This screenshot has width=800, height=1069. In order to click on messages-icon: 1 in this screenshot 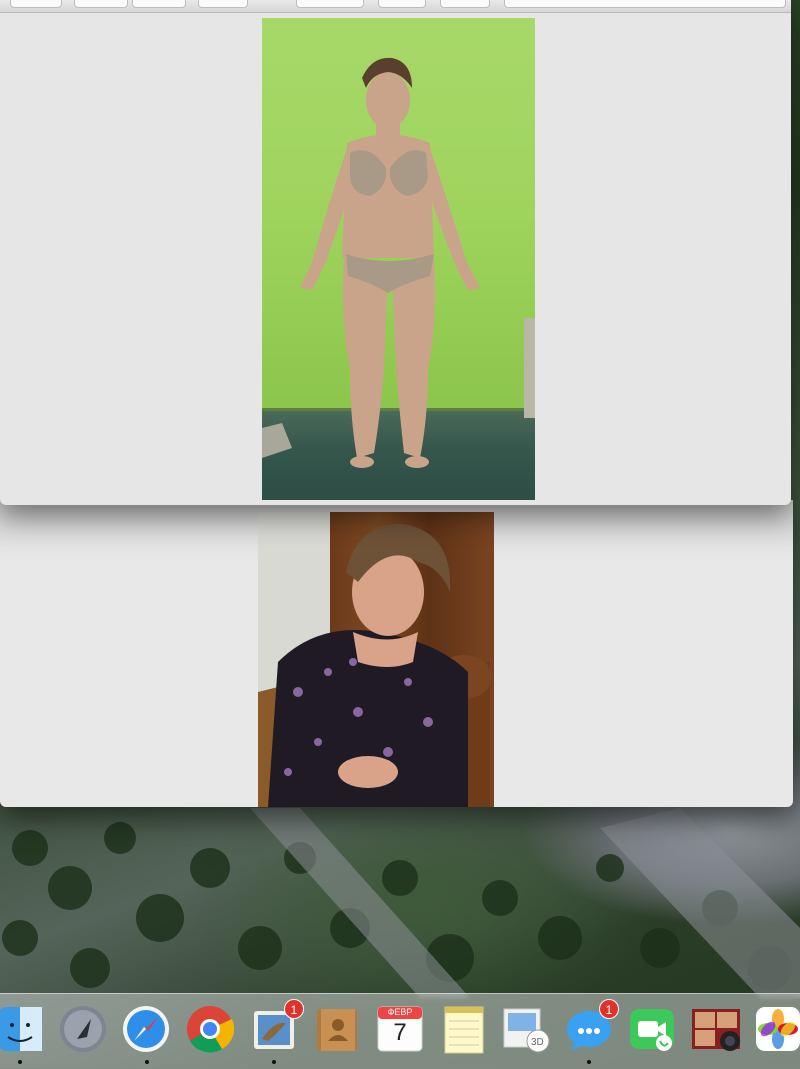, I will do `click(591, 1027)`.